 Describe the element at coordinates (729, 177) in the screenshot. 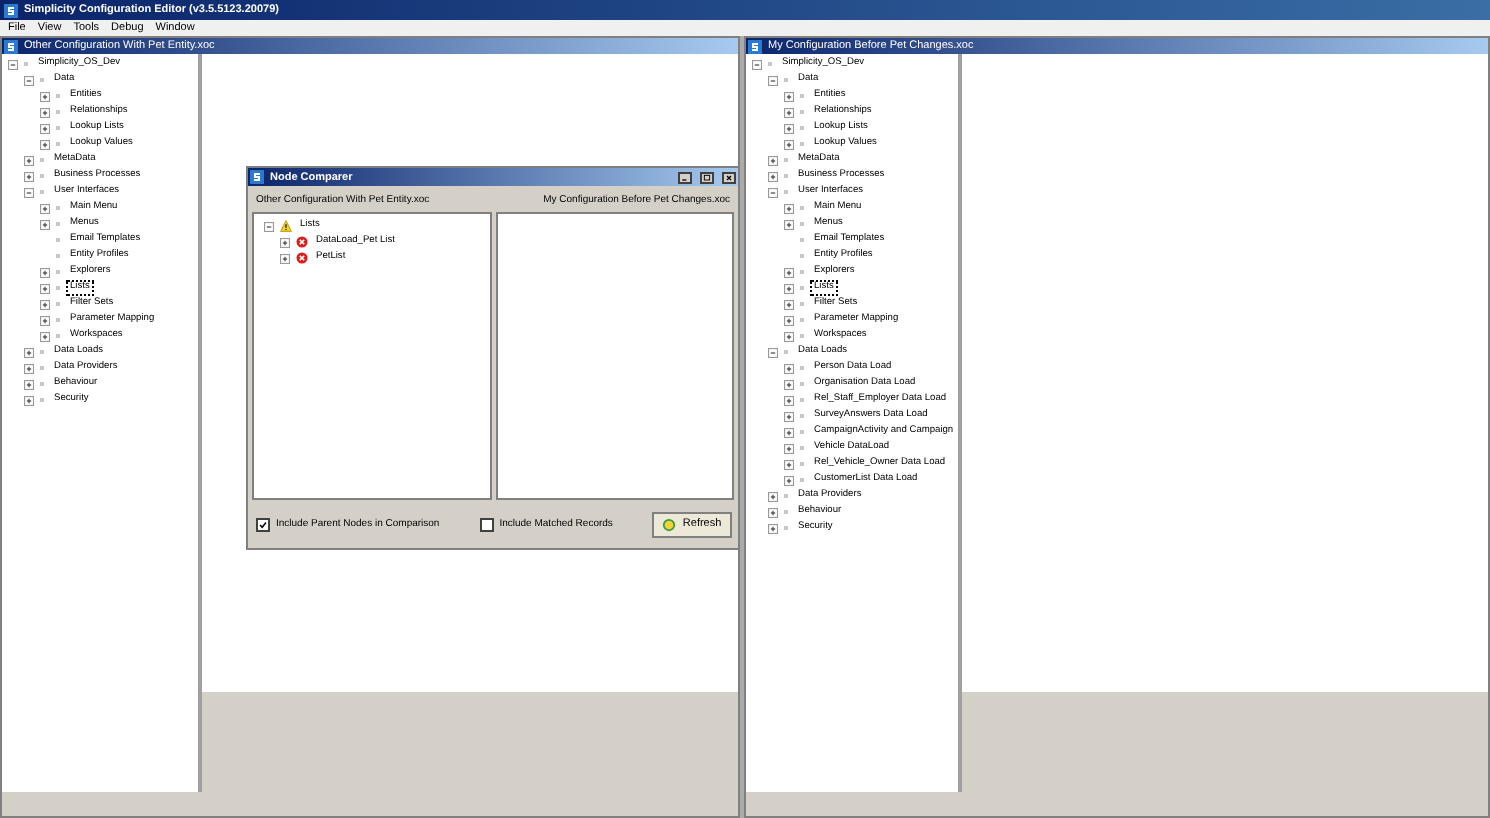

I see `close-button` at that location.